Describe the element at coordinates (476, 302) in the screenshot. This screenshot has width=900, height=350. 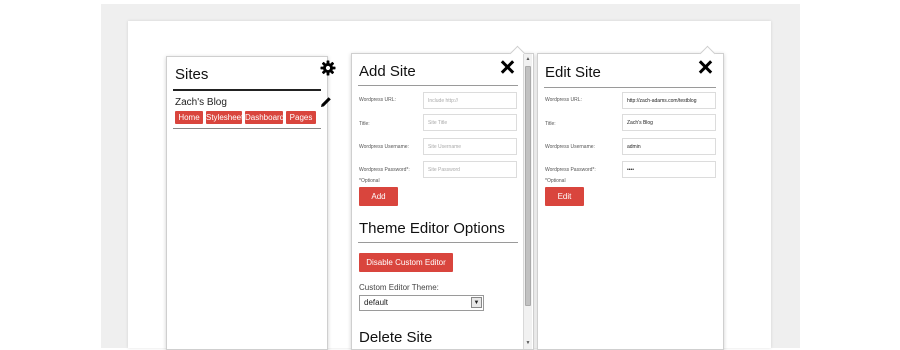
I see `chevron-down-icon: ▼` at that location.